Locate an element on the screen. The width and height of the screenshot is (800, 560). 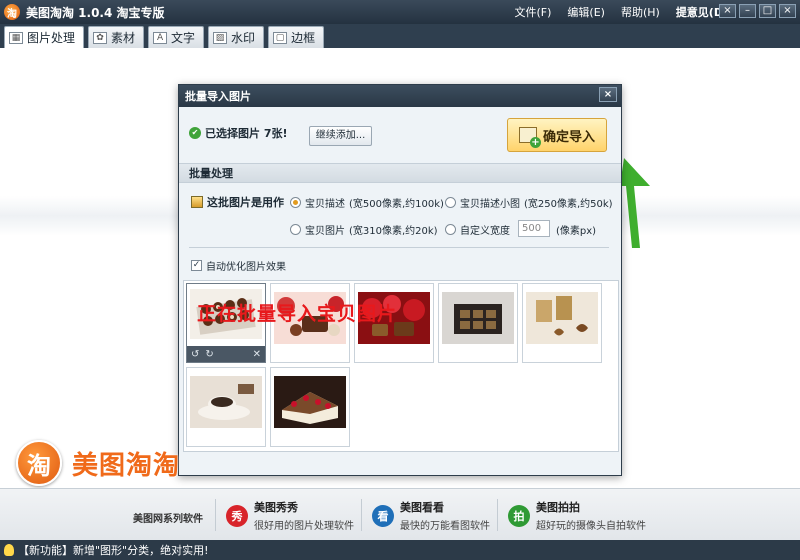
maximize-button: □ is located at coordinates (767, 11).